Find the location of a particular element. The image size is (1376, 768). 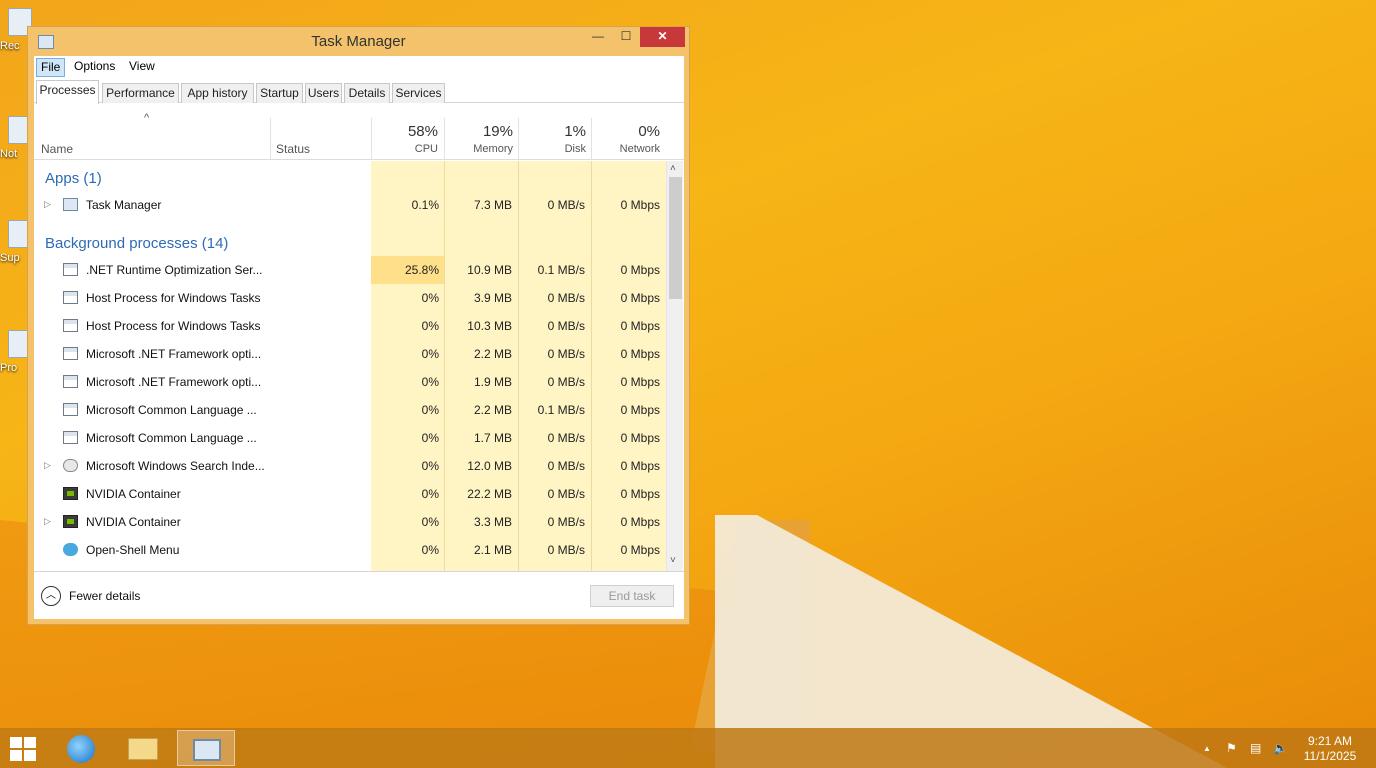

desktop-icon-recycle-bin: Rec is located at coordinates (16, 30).